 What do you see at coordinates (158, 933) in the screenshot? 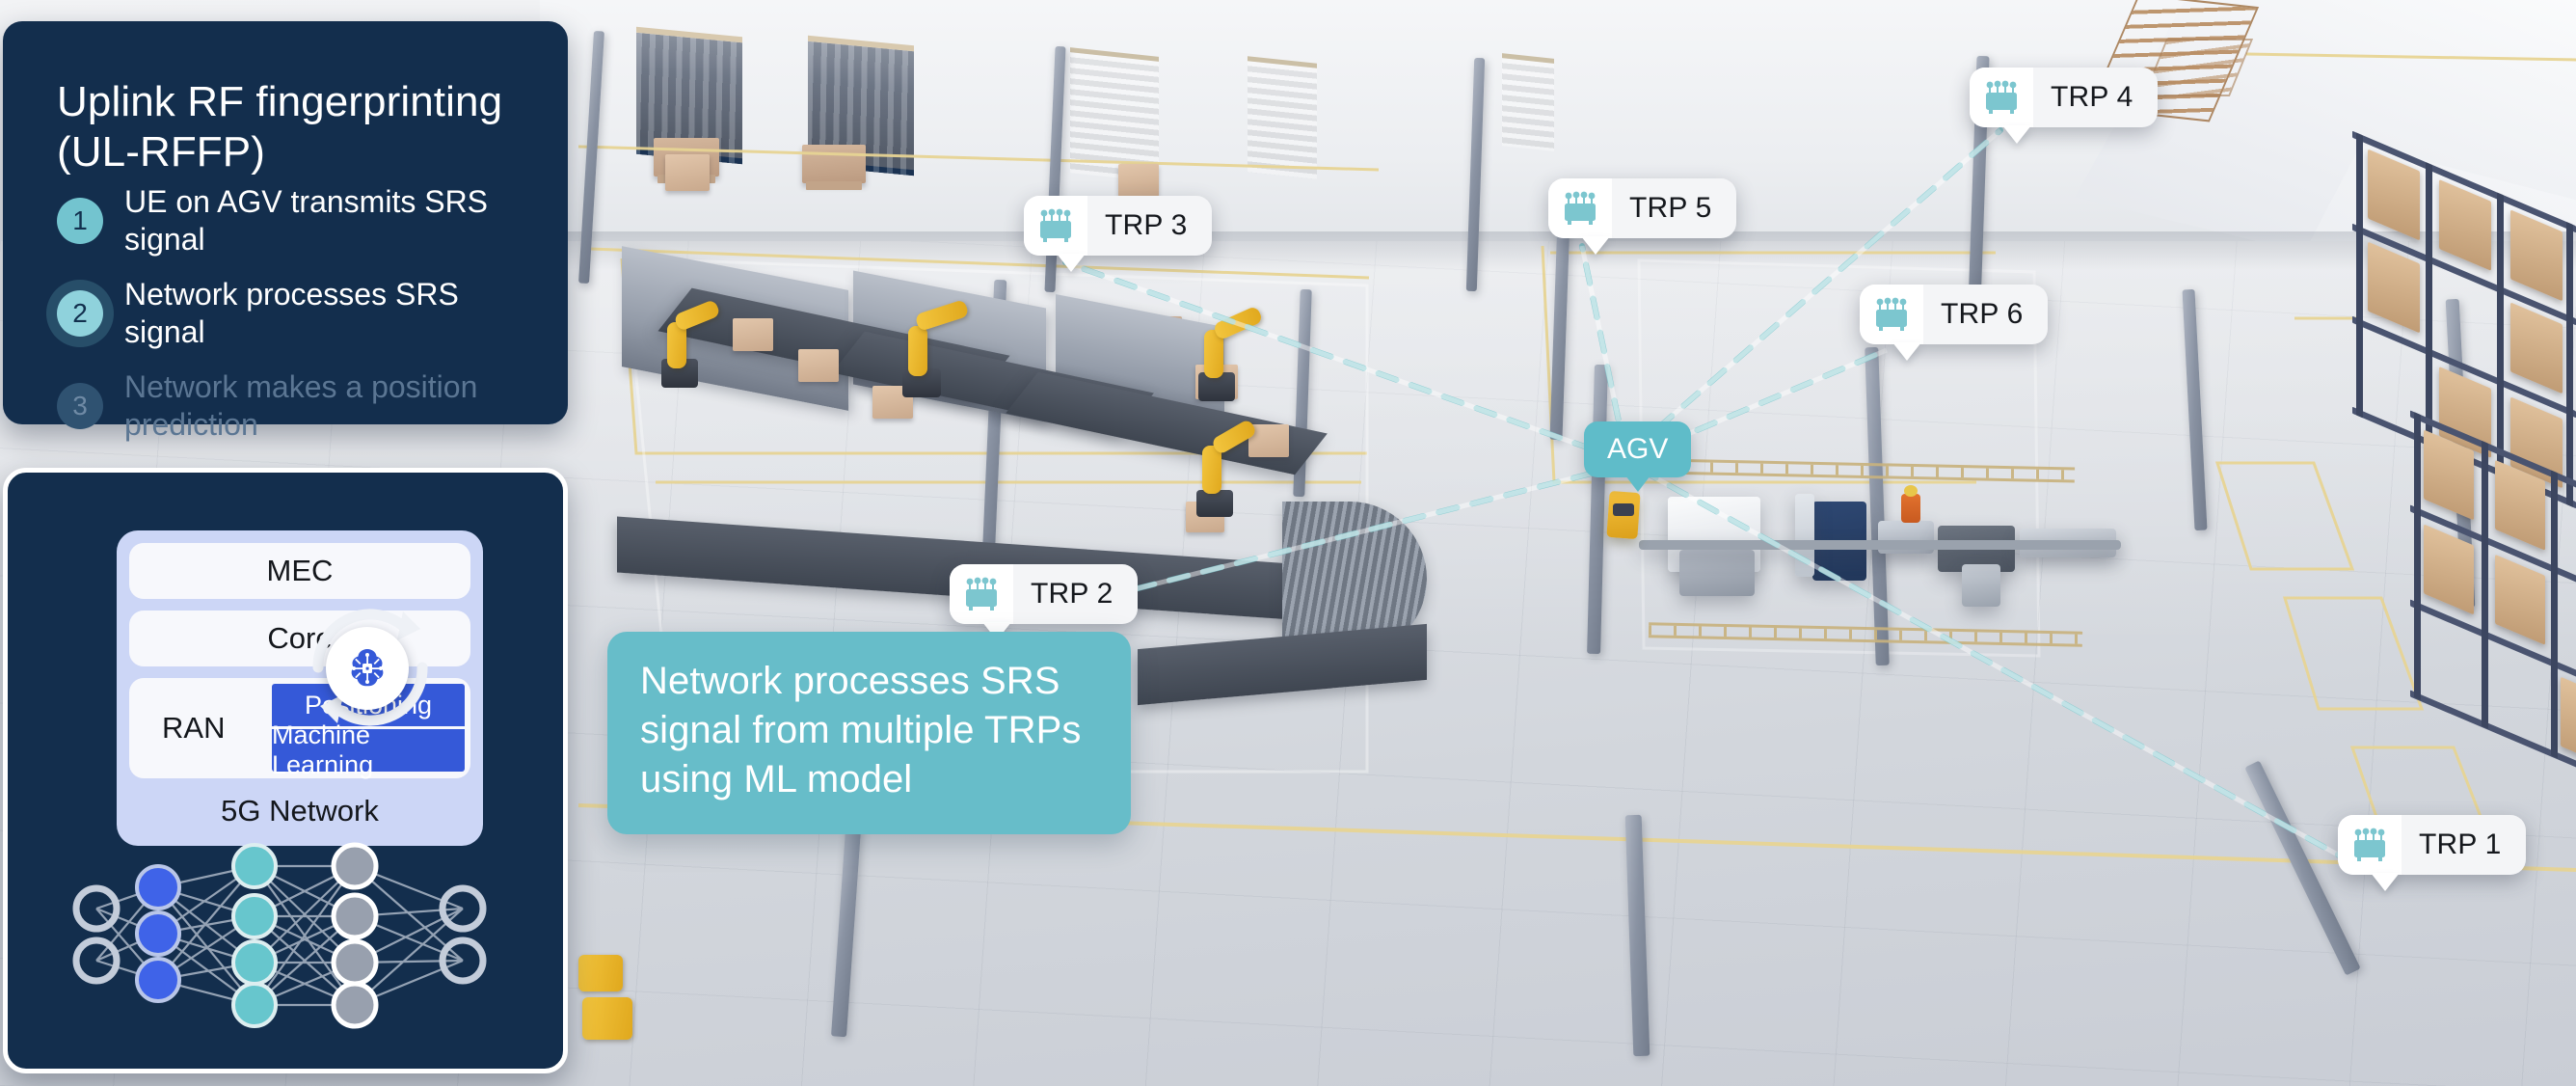
I see `nn-layer-blue` at bounding box center [158, 933].